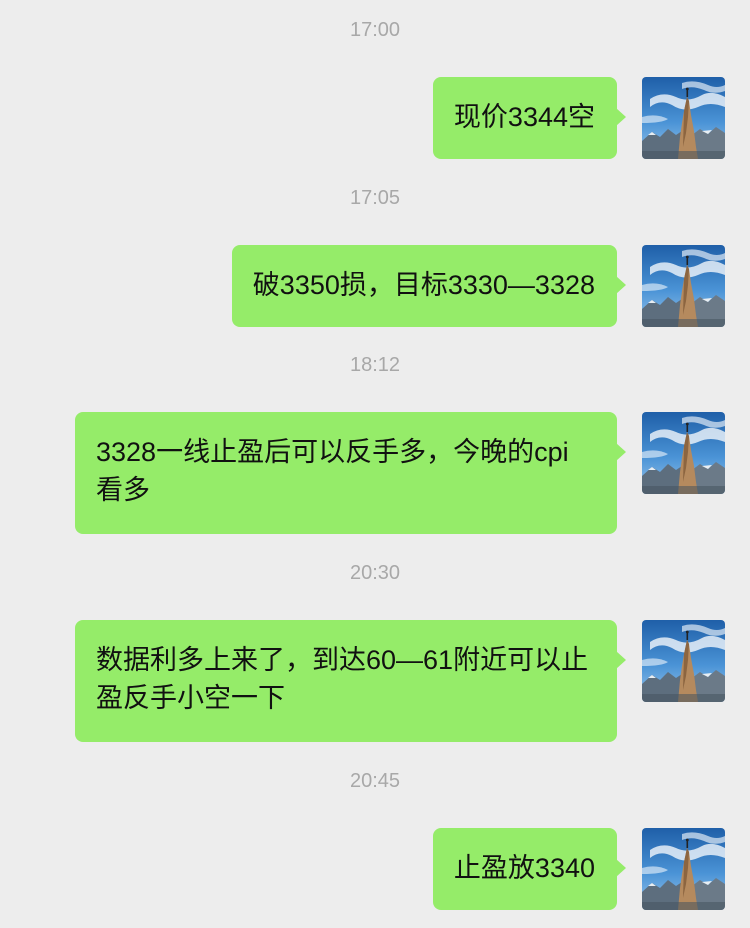 This screenshot has width=750, height=928. I want to click on message-bubble: 止盈放3340, so click(529, 869).